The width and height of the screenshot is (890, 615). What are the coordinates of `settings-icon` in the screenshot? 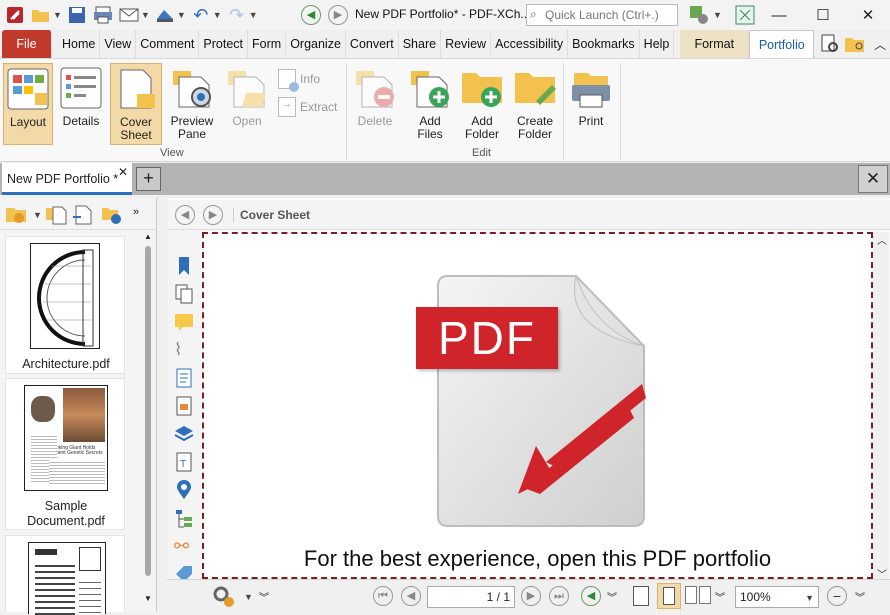 It's located at (17, 215).